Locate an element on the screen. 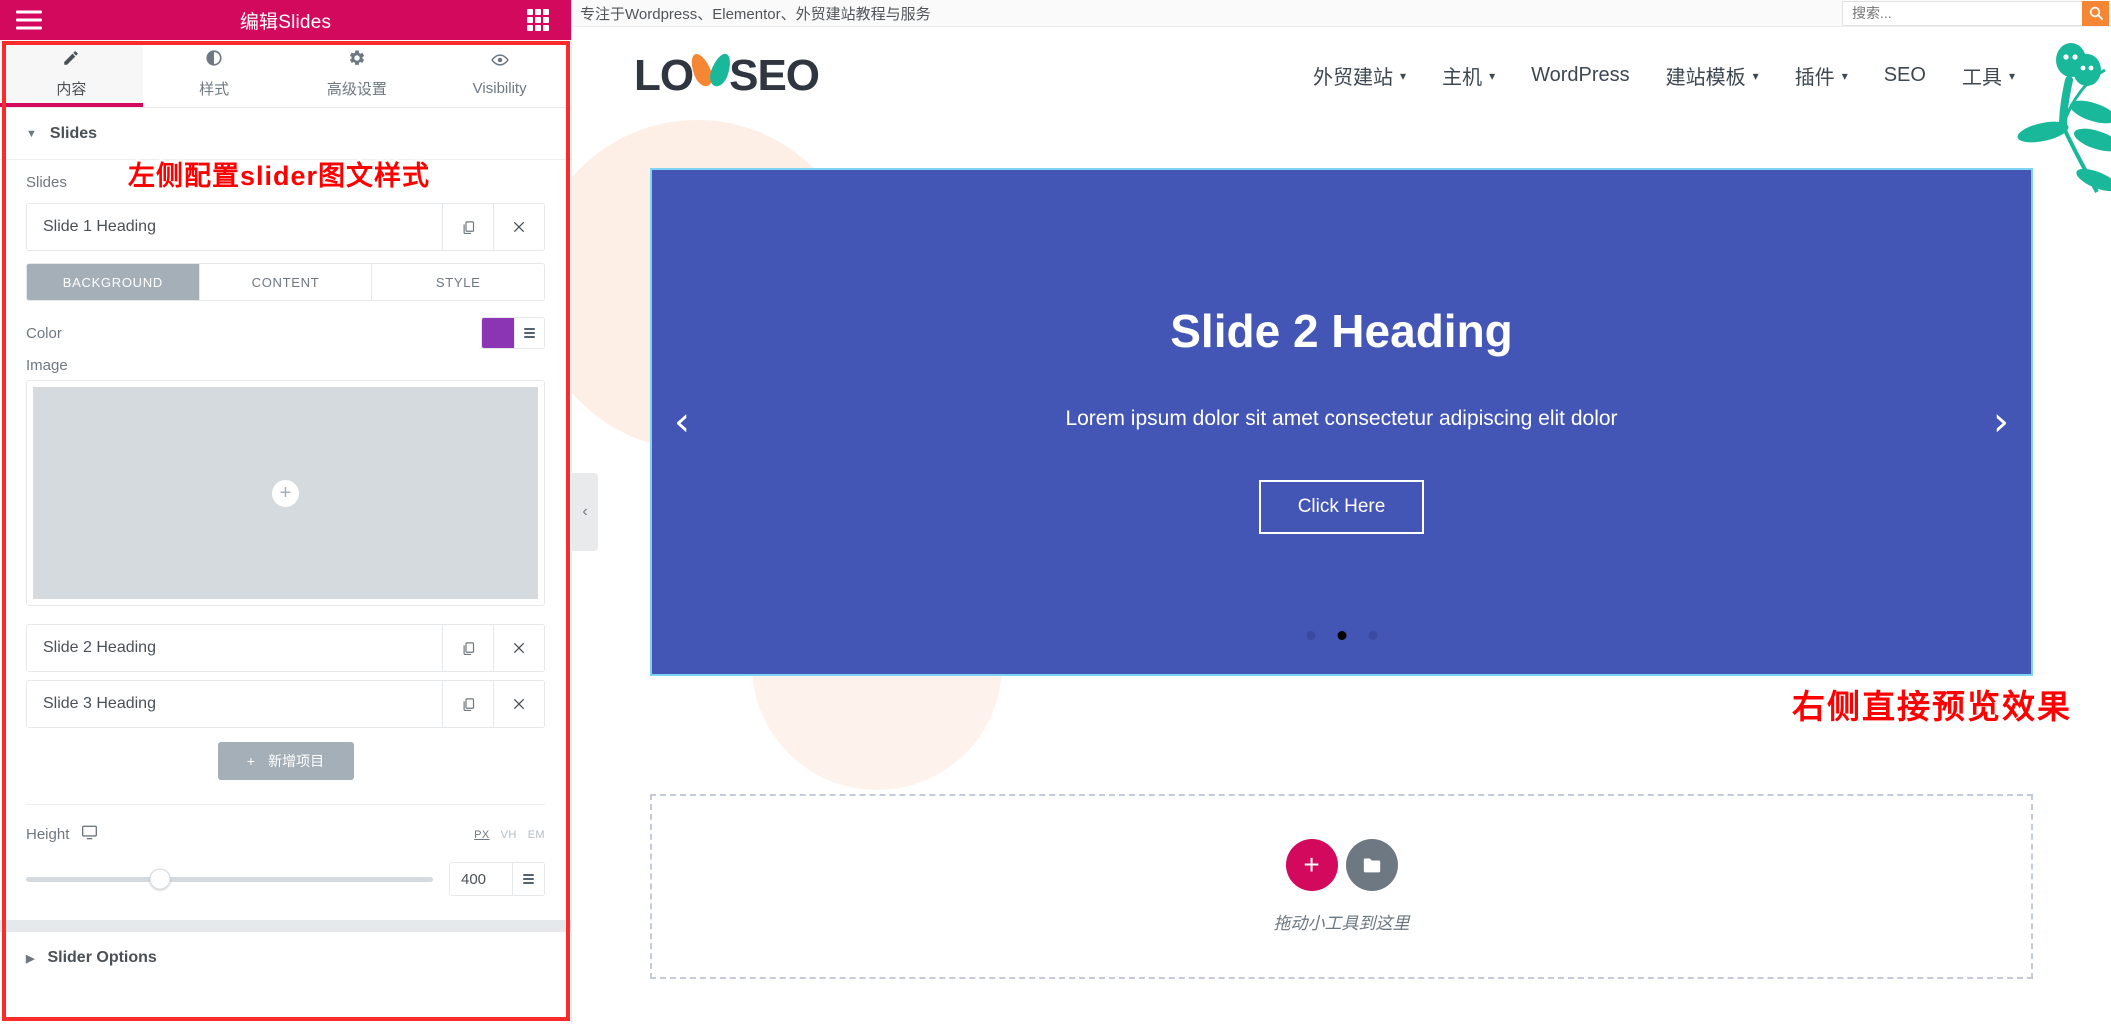  site-logo: LO SEO is located at coordinates (727, 75).